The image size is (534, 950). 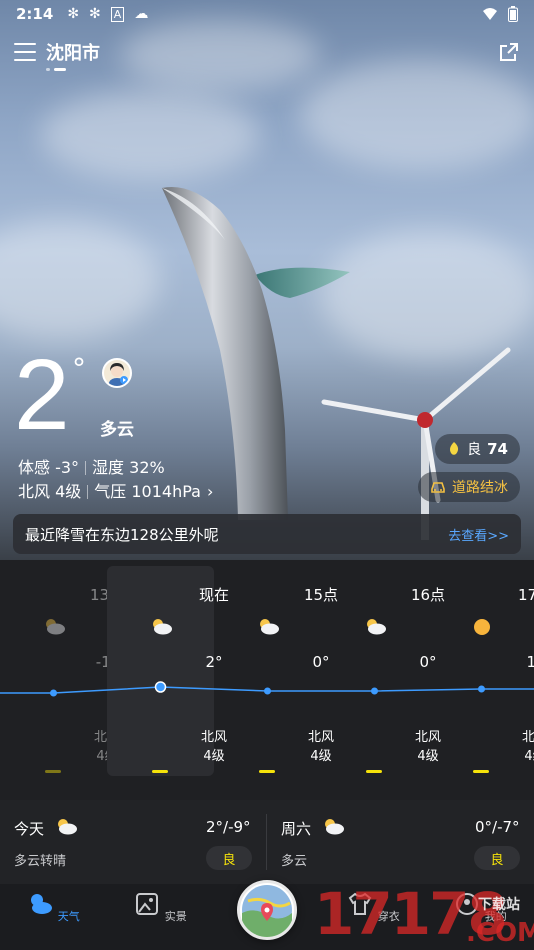 What do you see at coordinates (525, 595) in the screenshot?
I see `hour-label: 17点` at bounding box center [525, 595].